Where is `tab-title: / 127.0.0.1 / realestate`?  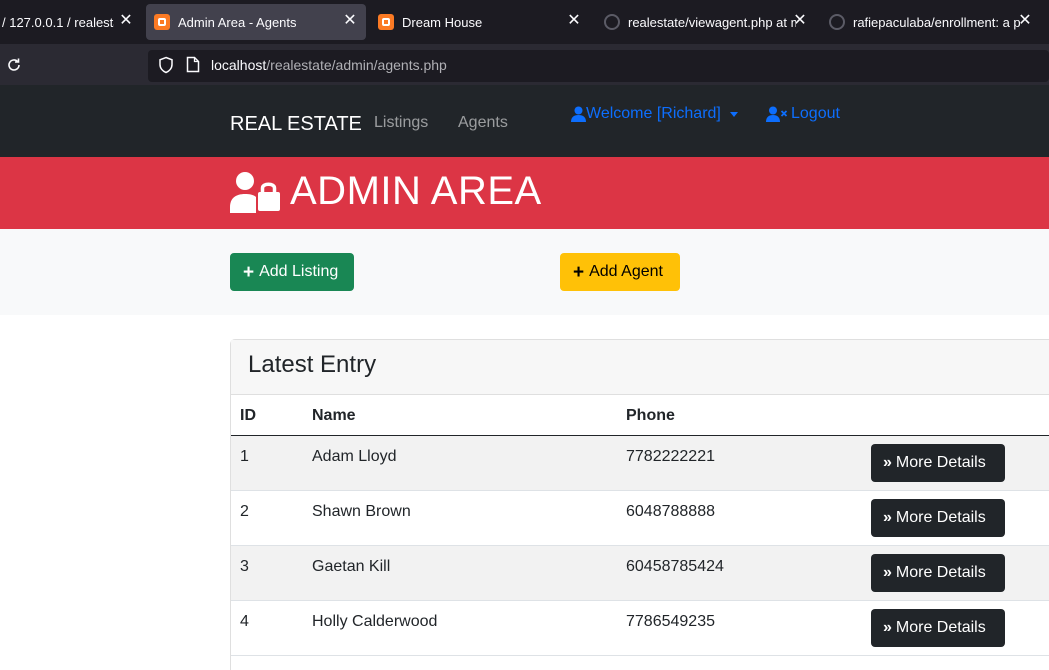
tab-title: / 127.0.0.1 / realestate is located at coordinates (58, 22).